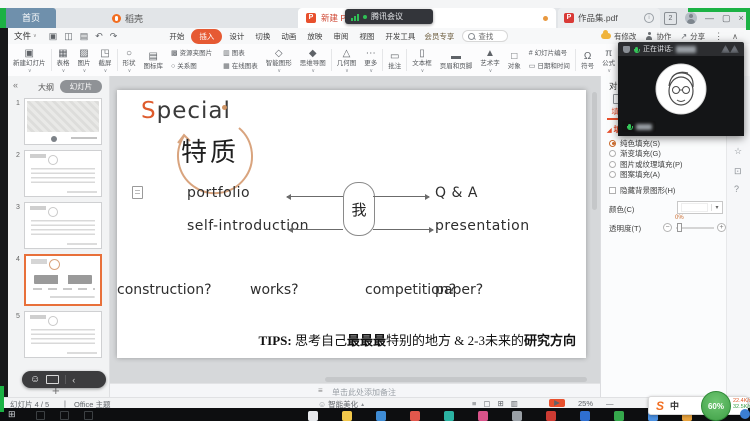 Image resolution: width=750 pixels, height=421 pixels. I want to click on tab-home: 首页, so click(31, 18).